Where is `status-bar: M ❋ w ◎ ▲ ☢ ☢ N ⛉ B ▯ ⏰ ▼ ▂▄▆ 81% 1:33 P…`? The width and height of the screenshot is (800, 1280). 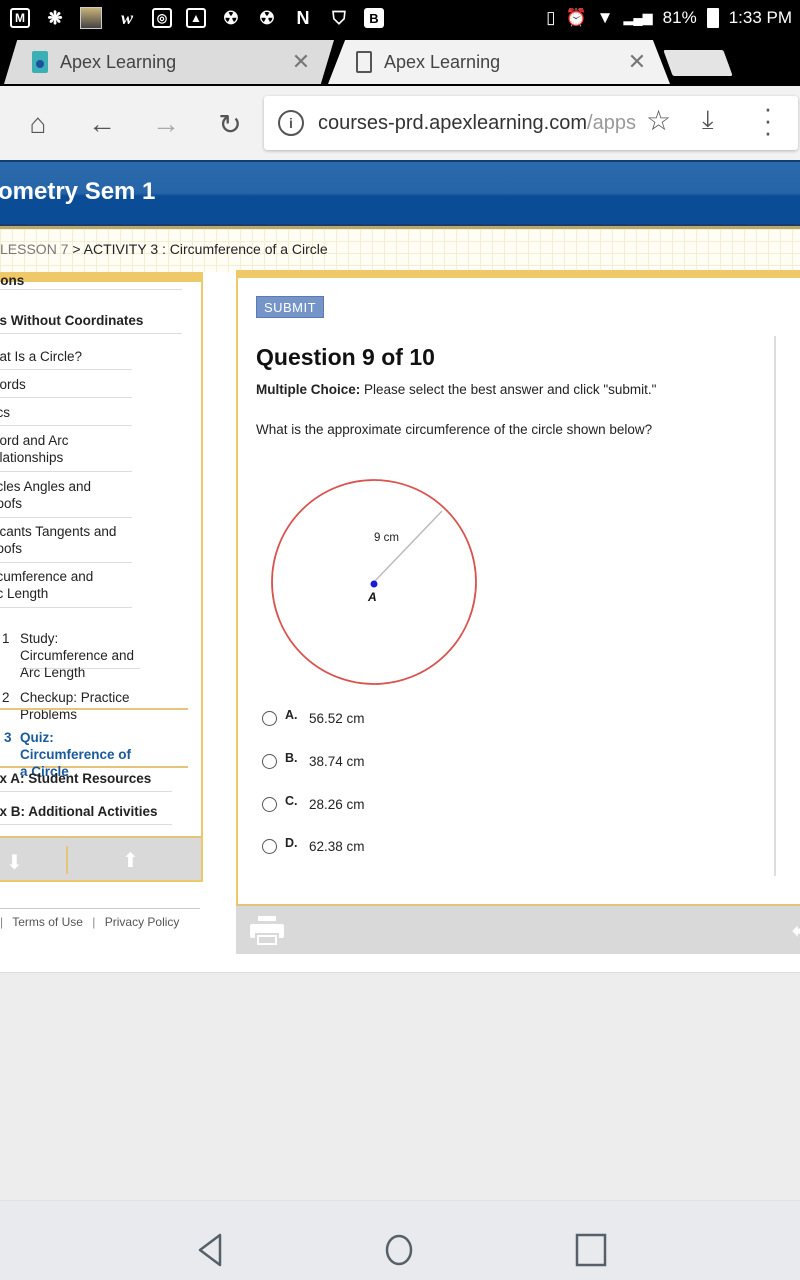 status-bar: M ❋ w ◎ ▲ ☢ ☢ N ⛉ B ▯ ⏰ ▼ ▂▄▆ 81% 1:33 P… is located at coordinates (400, 19).